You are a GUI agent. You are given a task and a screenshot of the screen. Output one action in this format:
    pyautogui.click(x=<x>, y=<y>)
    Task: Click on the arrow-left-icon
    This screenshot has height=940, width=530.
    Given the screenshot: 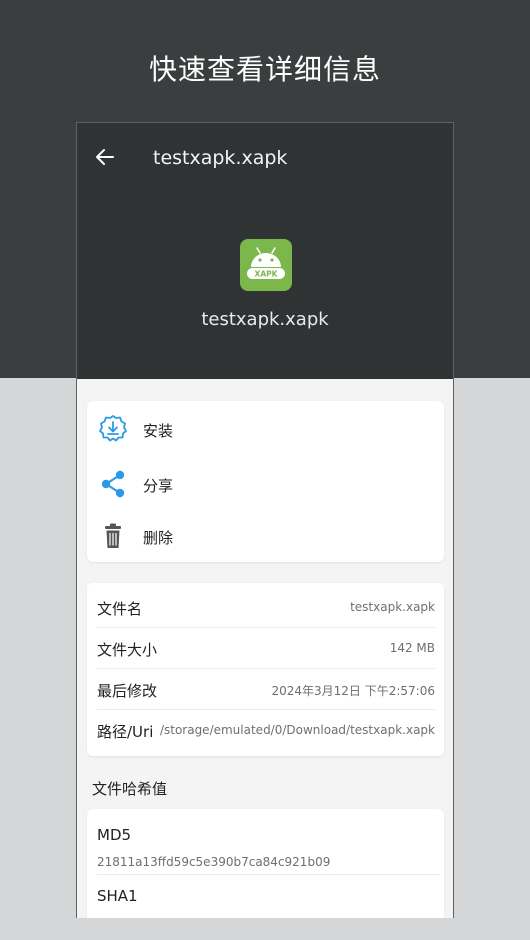 What is the action you would take?
    pyautogui.click(x=105, y=157)
    